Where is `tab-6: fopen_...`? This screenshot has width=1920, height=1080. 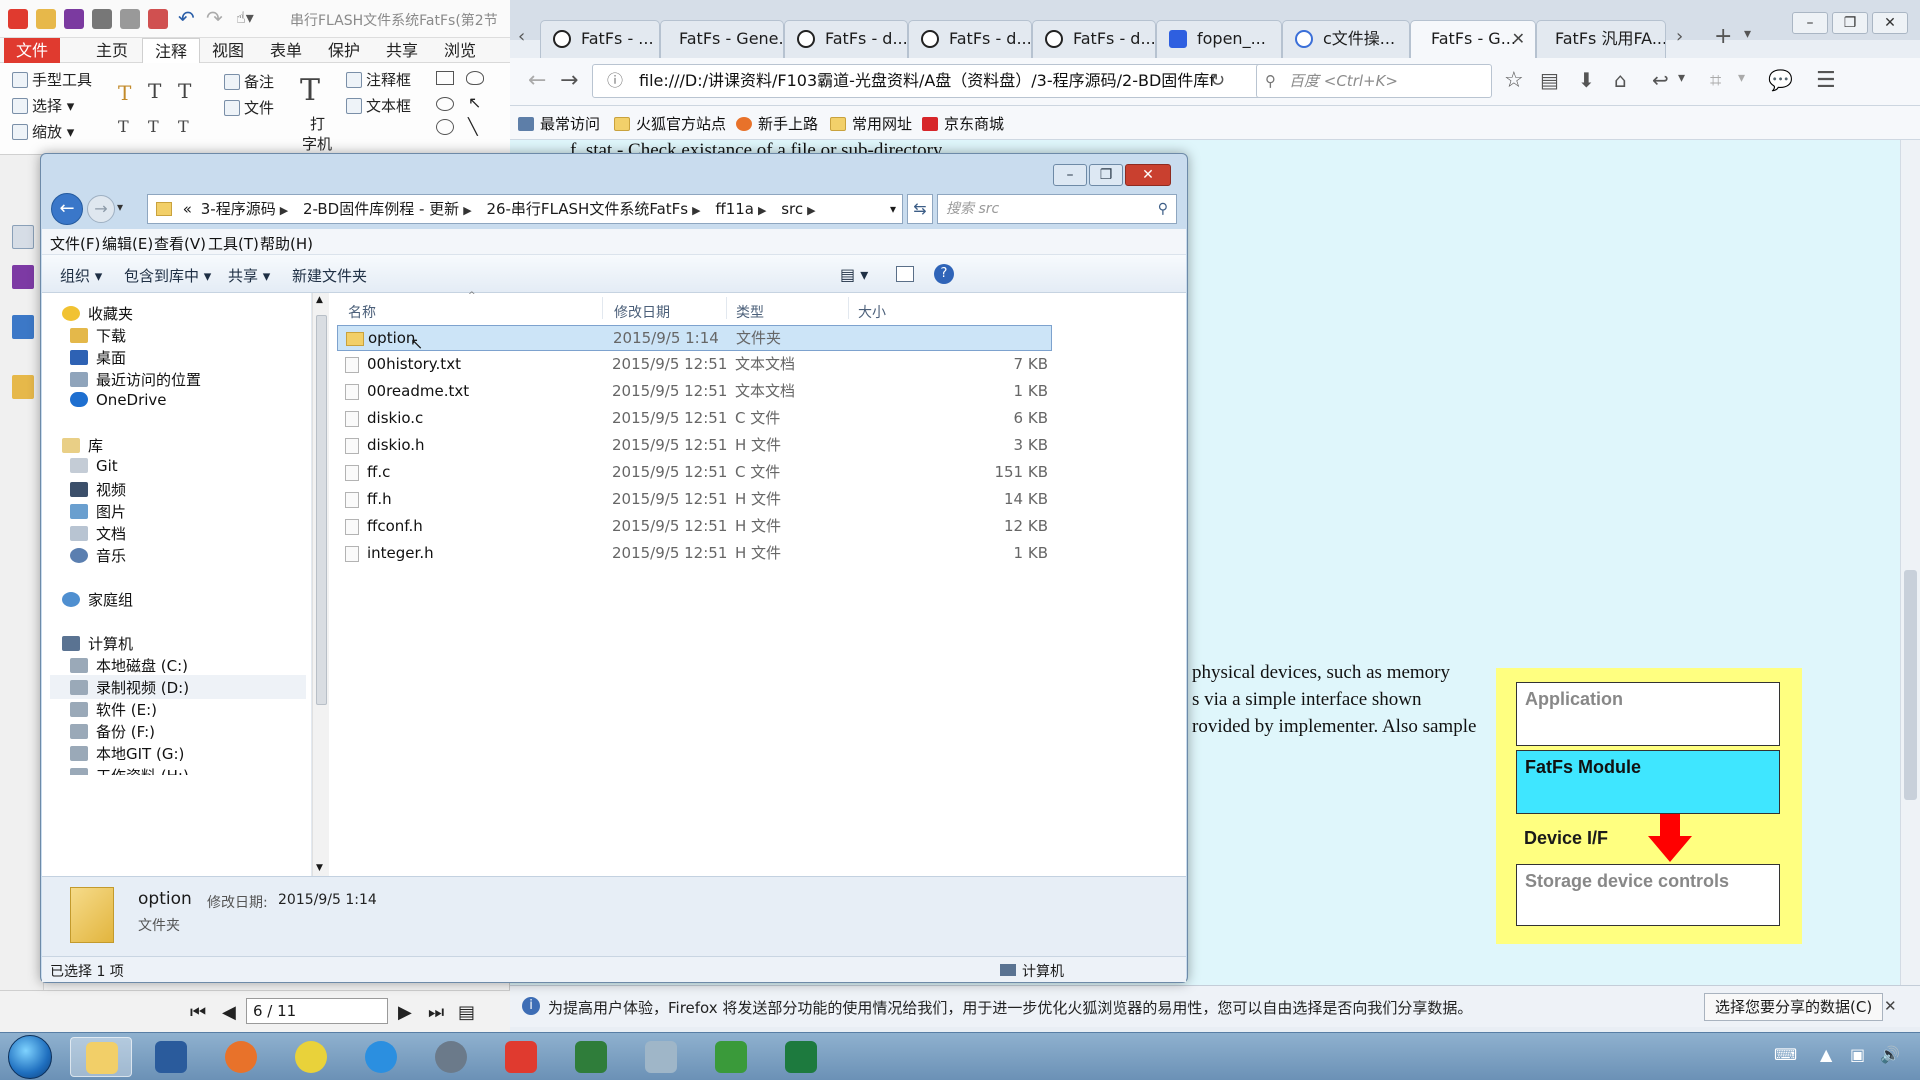
tab-6: fopen_... is located at coordinates (1219, 39).